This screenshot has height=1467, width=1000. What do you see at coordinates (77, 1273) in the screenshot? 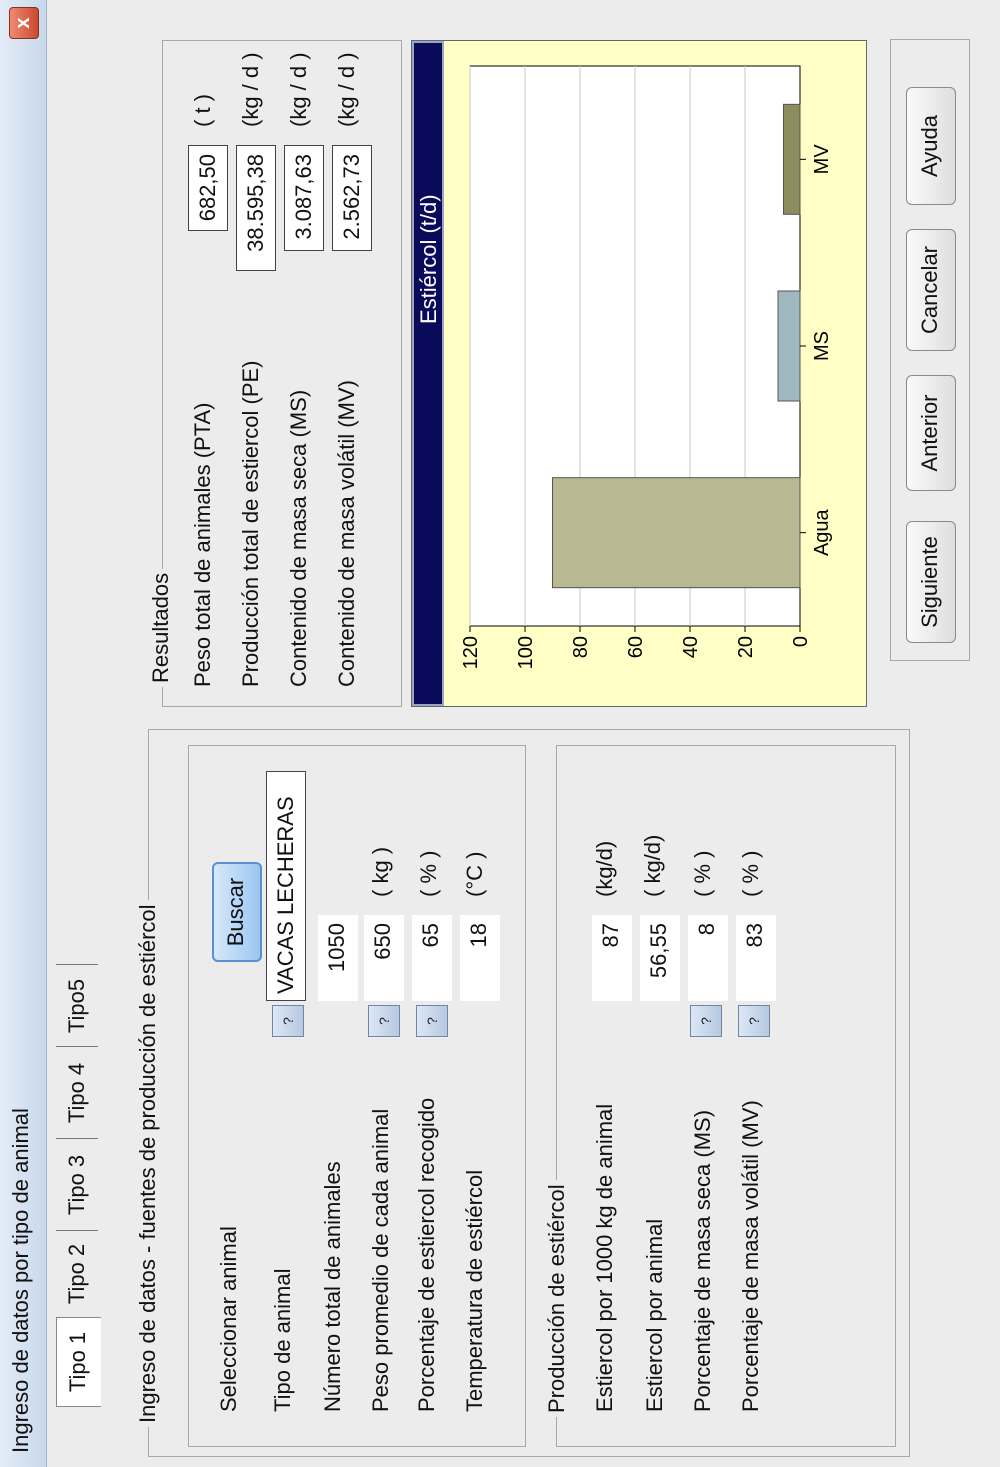
I see `tab-tipo-2: Tipo 2` at bounding box center [77, 1273].